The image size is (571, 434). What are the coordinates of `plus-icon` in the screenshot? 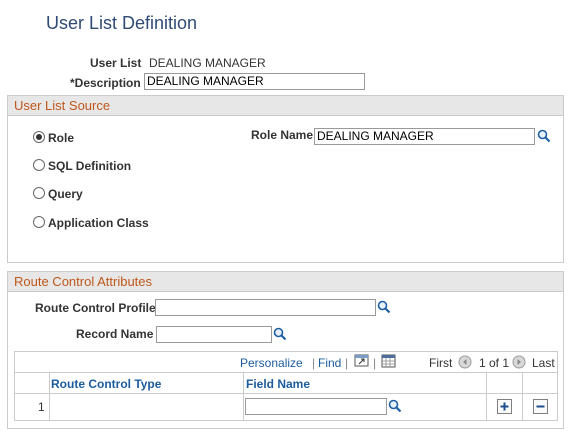 It's located at (504, 406).